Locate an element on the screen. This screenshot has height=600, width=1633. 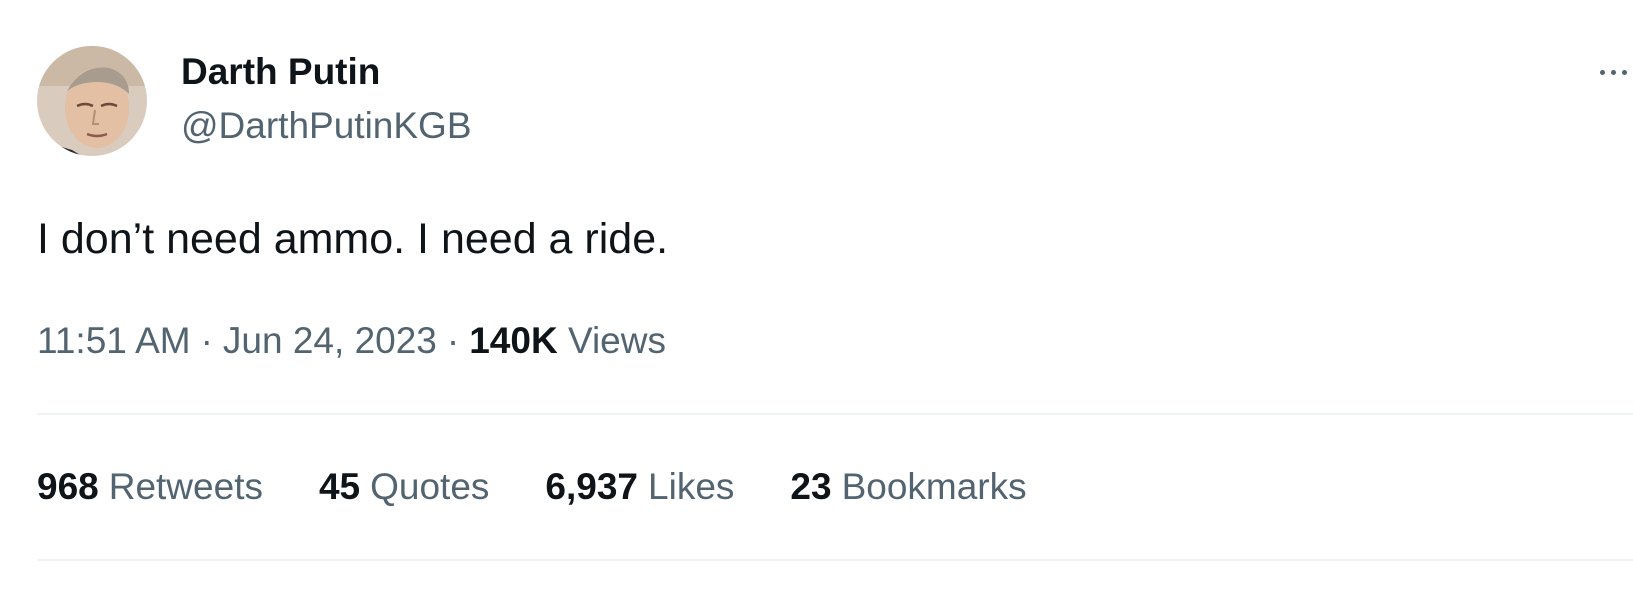
more-icon is located at coordinates (1602, 72).